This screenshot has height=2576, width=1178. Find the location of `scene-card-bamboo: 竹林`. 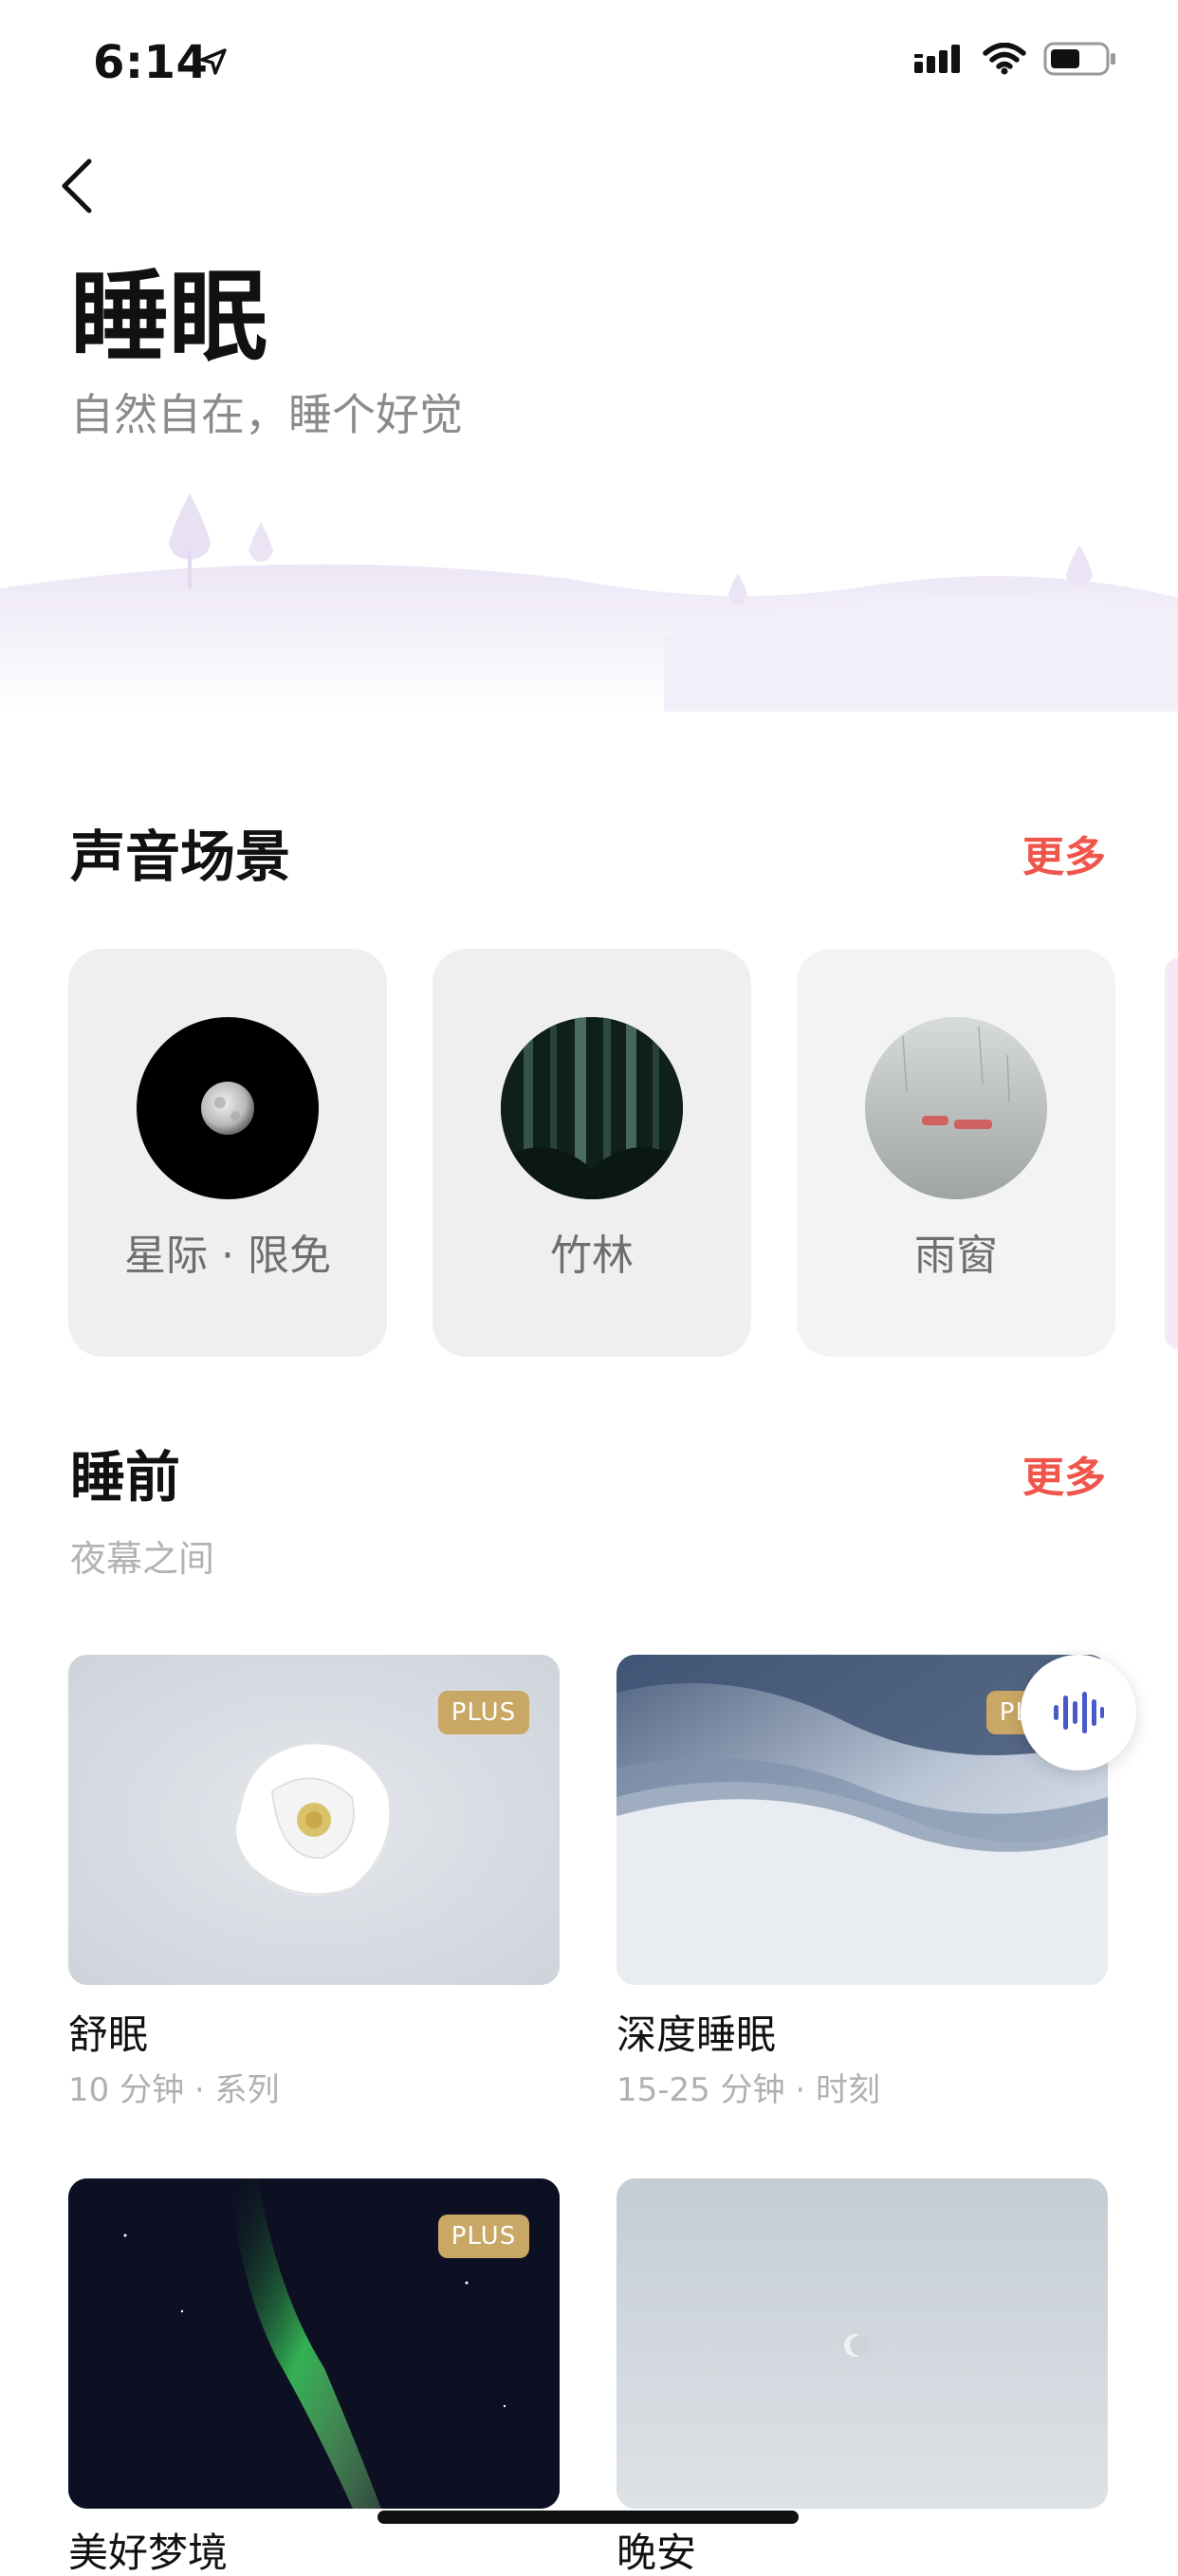

scene-card-bamboo: 竹林 is located at coordinates (592, 1153).